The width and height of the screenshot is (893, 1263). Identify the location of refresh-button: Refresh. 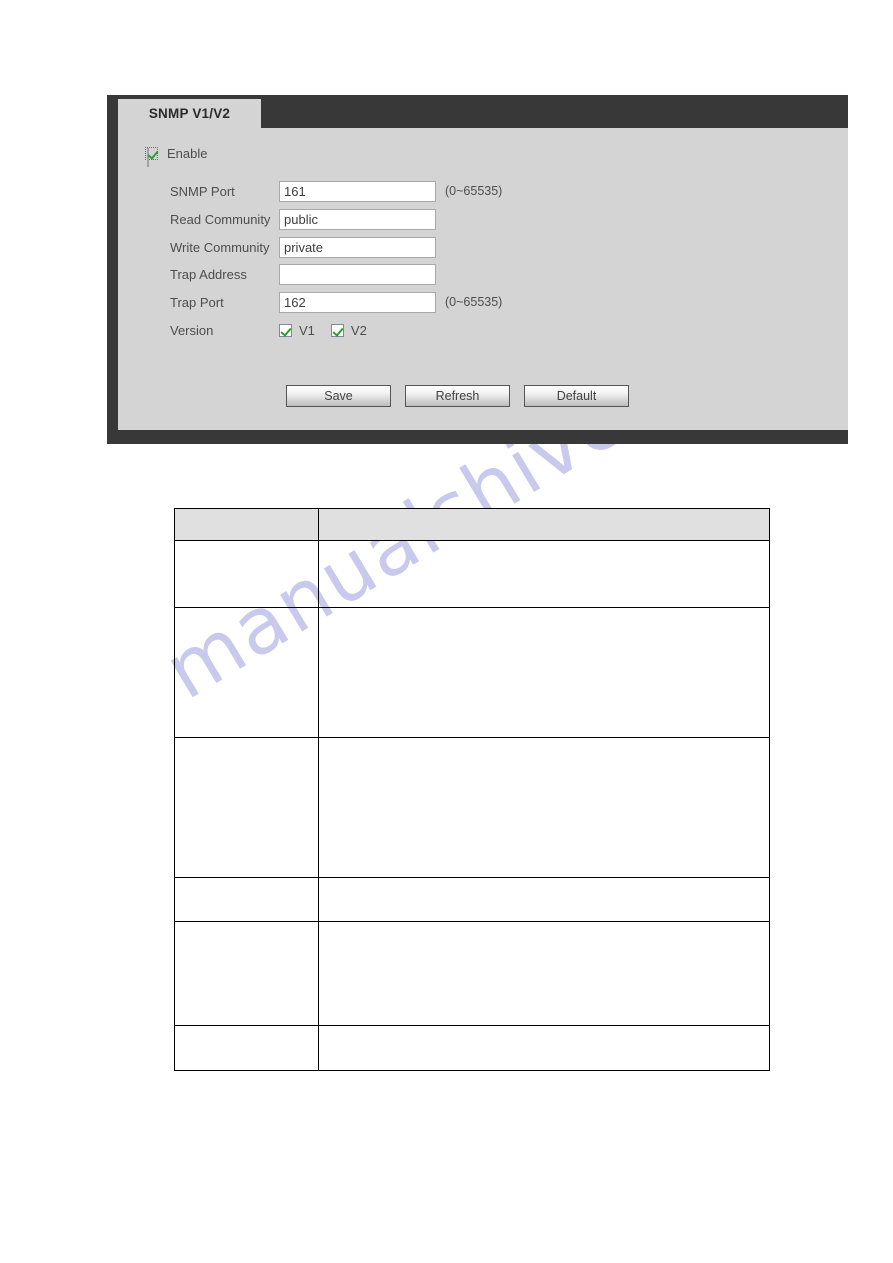
(457, 396).